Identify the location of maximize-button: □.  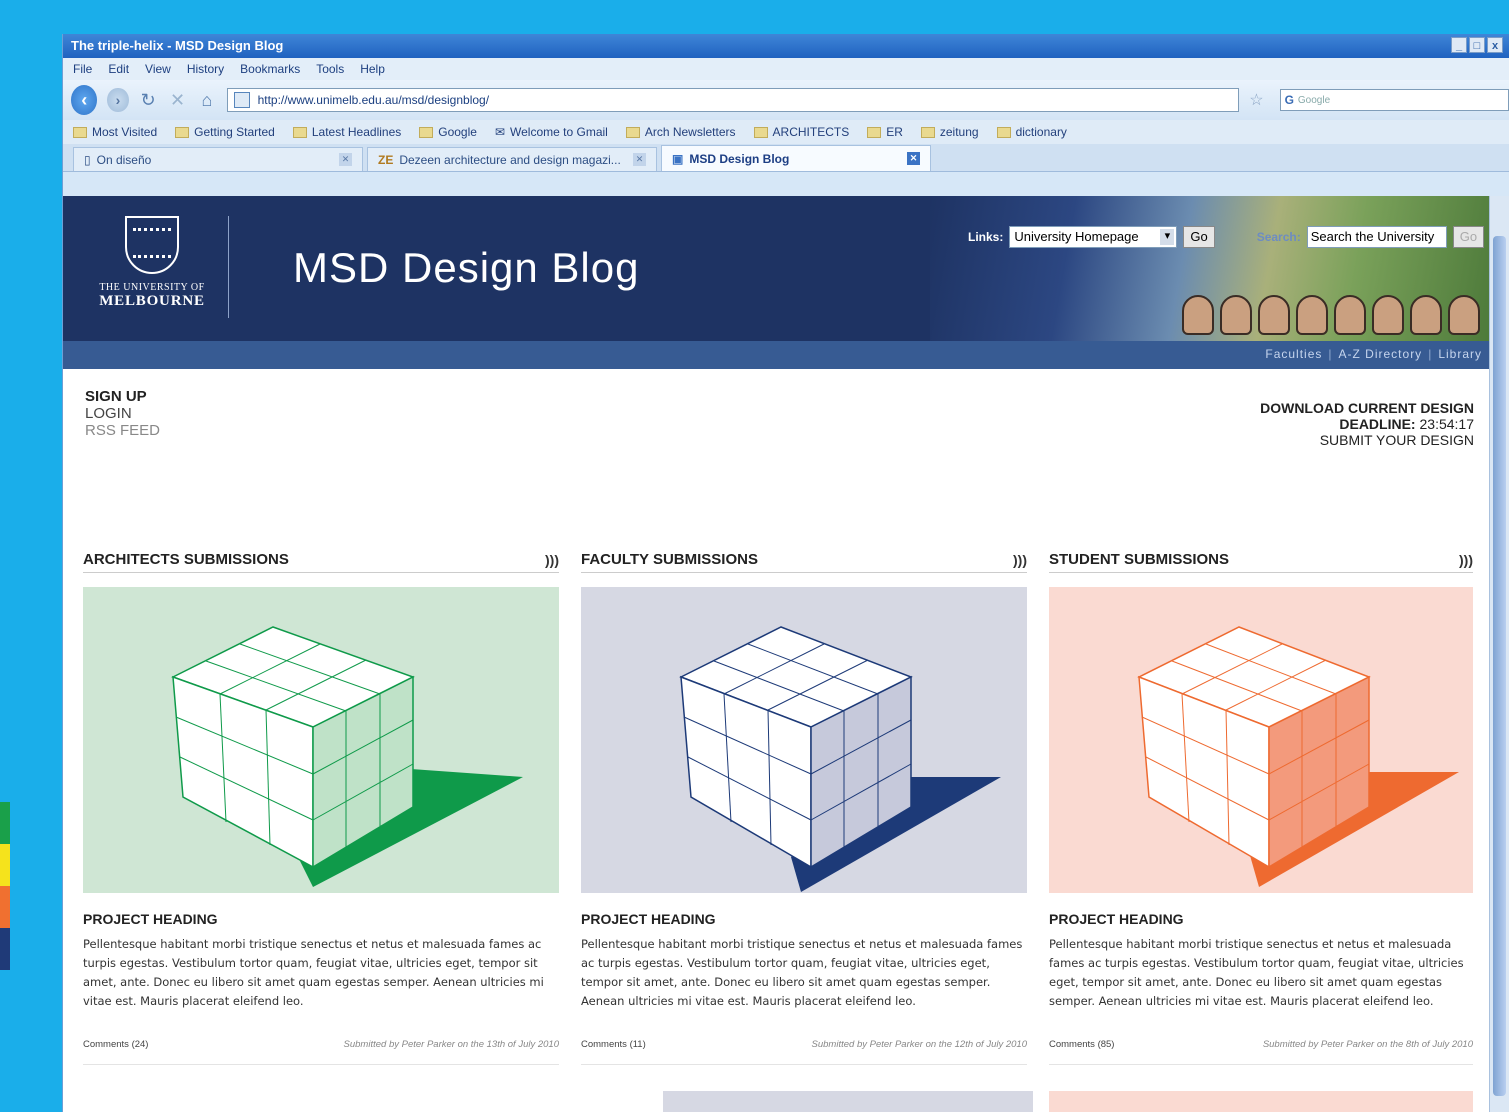
(1477, 45).